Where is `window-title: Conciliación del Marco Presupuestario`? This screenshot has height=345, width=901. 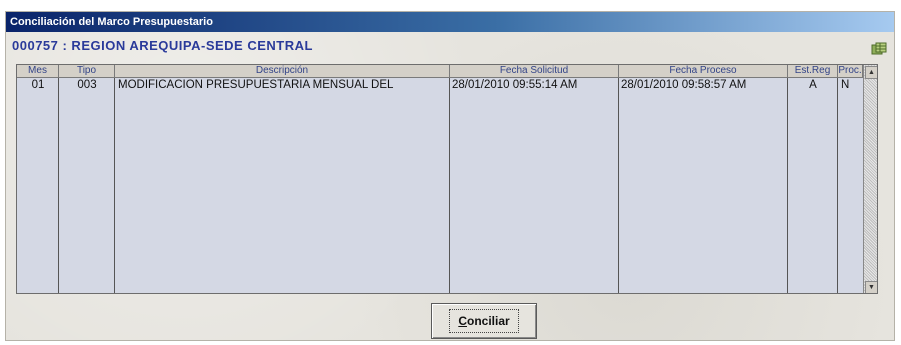 window-title: Conciliación del Marco Presupuestario is located at coordinates (450, 22).